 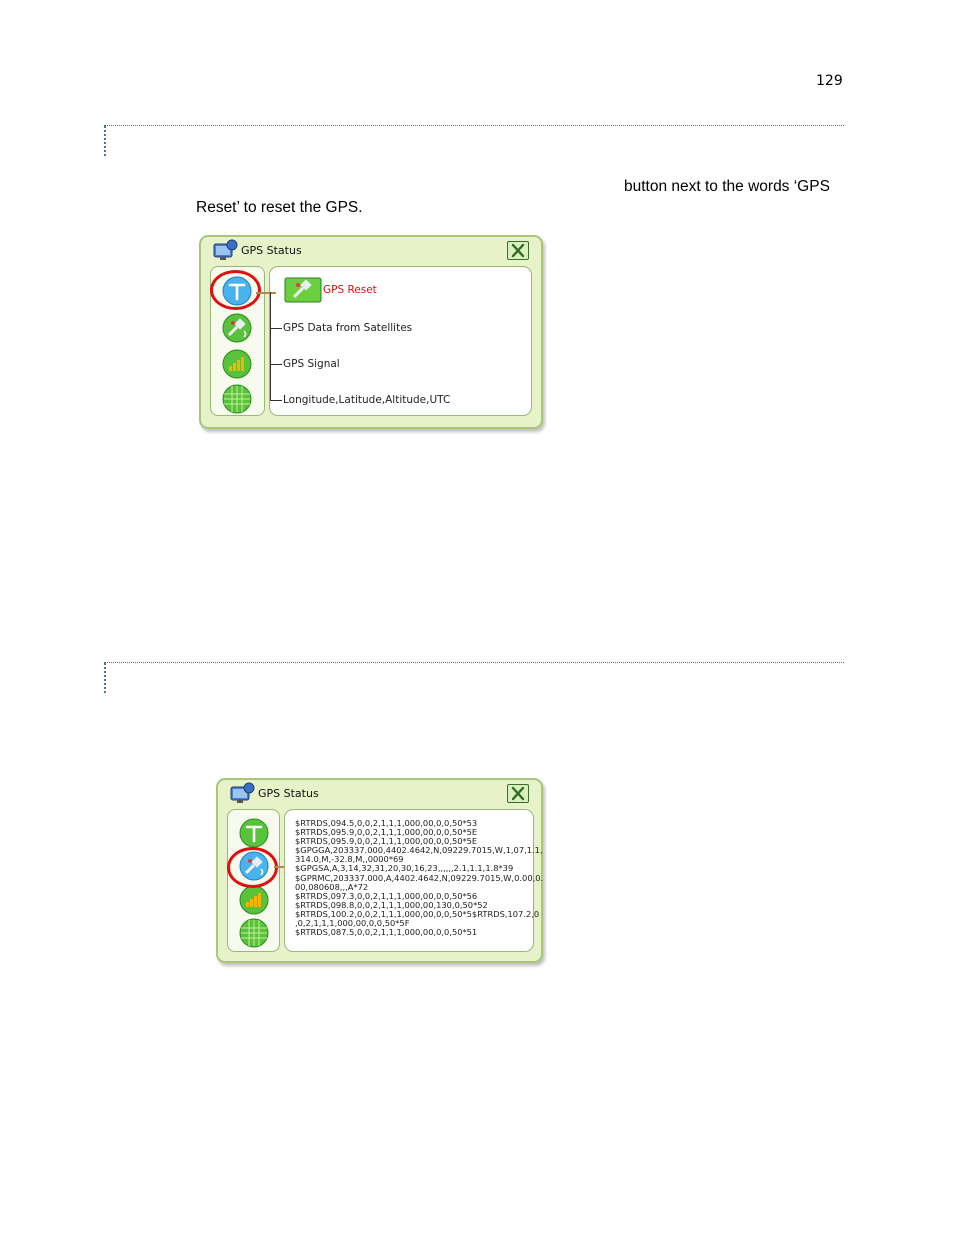 I want to click on gps-data-label: GPS Data from Satellites, so click(x=347, y=328).